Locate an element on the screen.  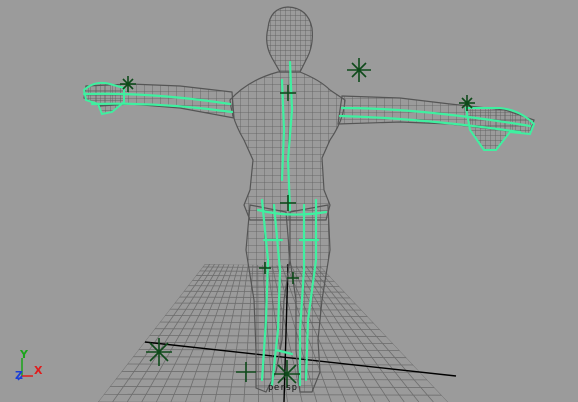
axis-x-label: X is located at coordinates (38, 370).